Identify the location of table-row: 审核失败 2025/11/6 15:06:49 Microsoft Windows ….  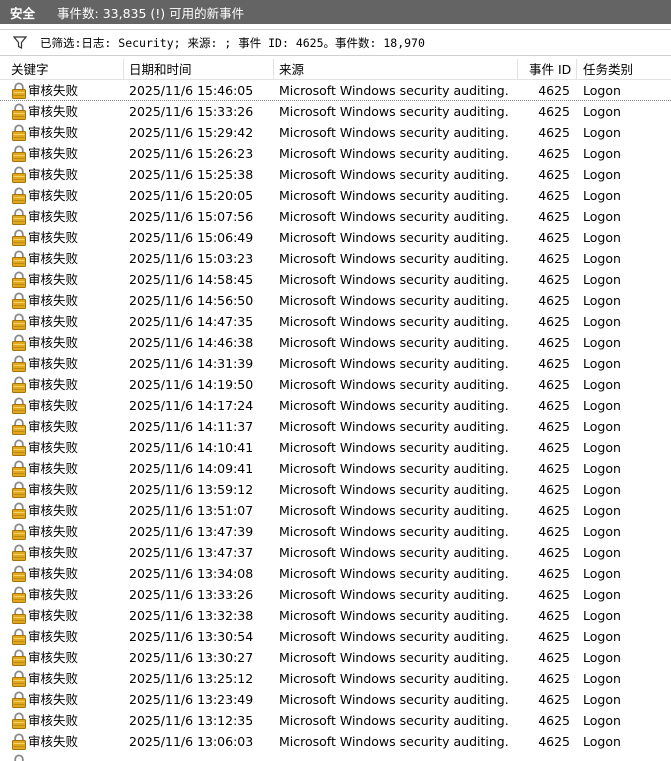
(335, 237).